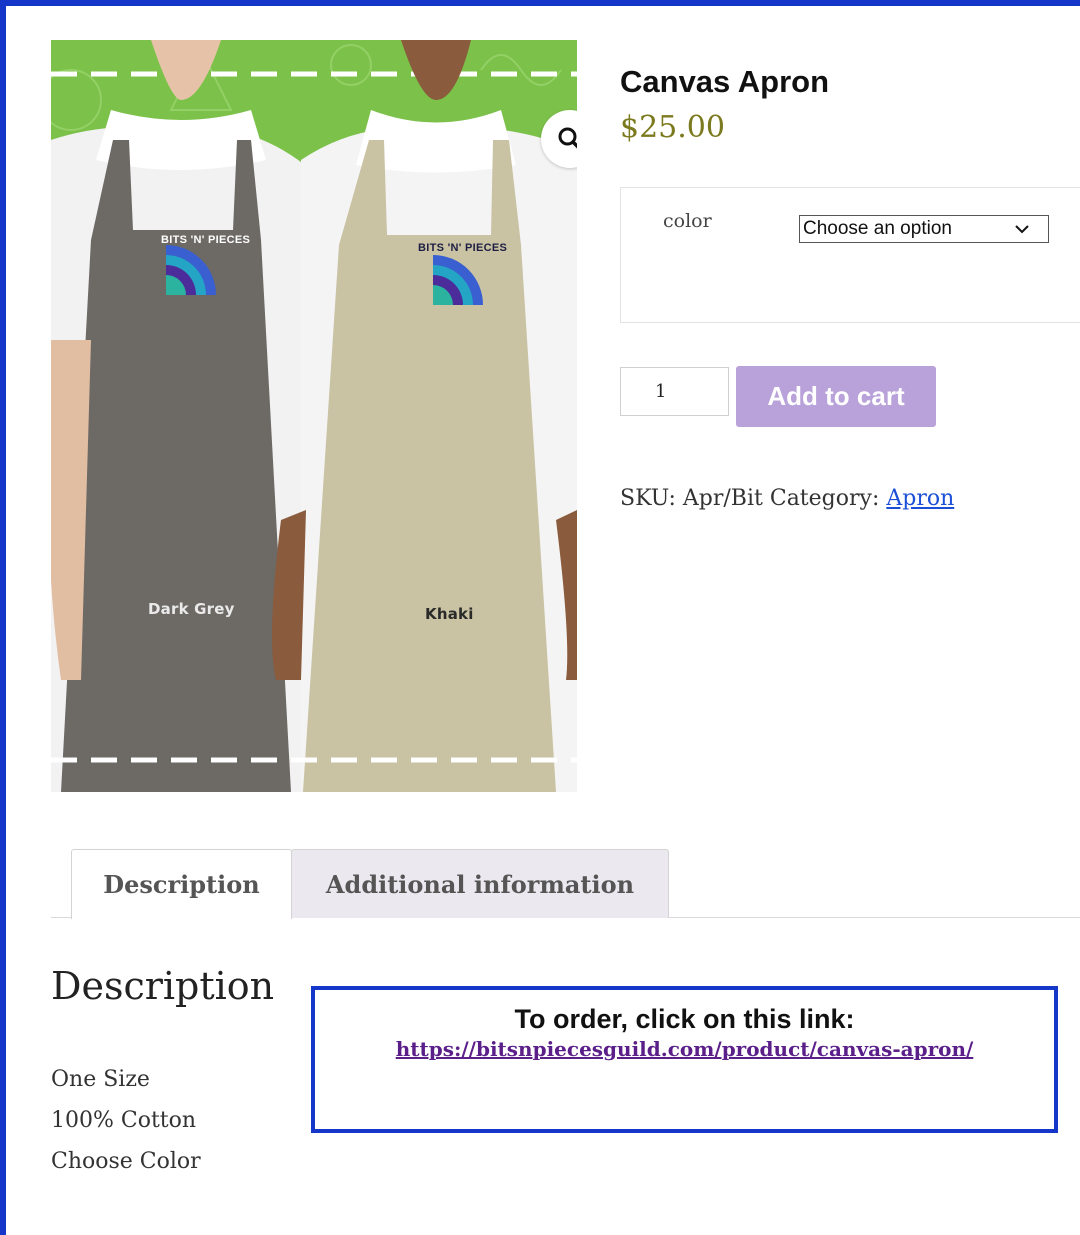 The image size is (1080, 1235). Describe the element at coordinates (836, 396) in the screenshot. I see `add-to-cart-button: Add to cart` at that location.